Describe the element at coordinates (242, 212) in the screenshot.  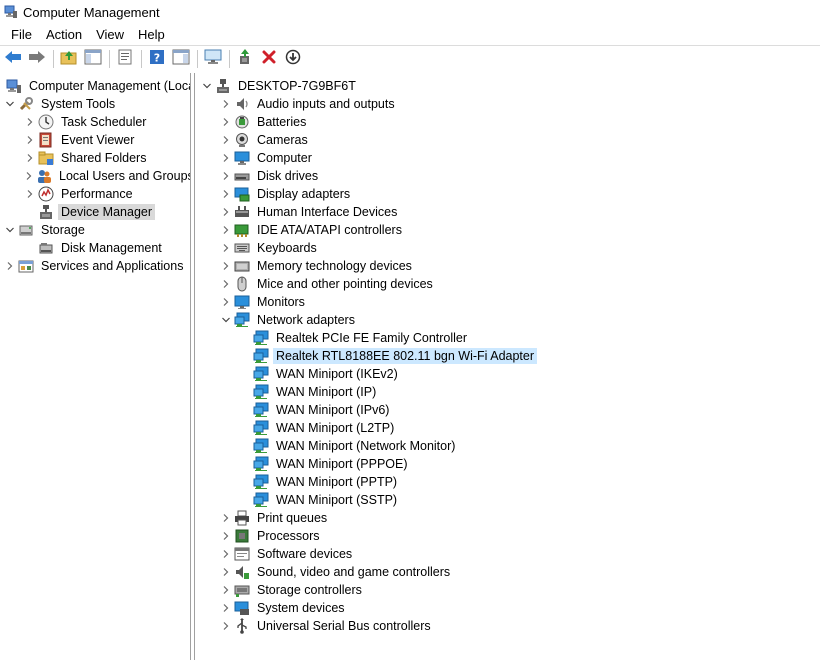
I see `hid-icon` at that location.